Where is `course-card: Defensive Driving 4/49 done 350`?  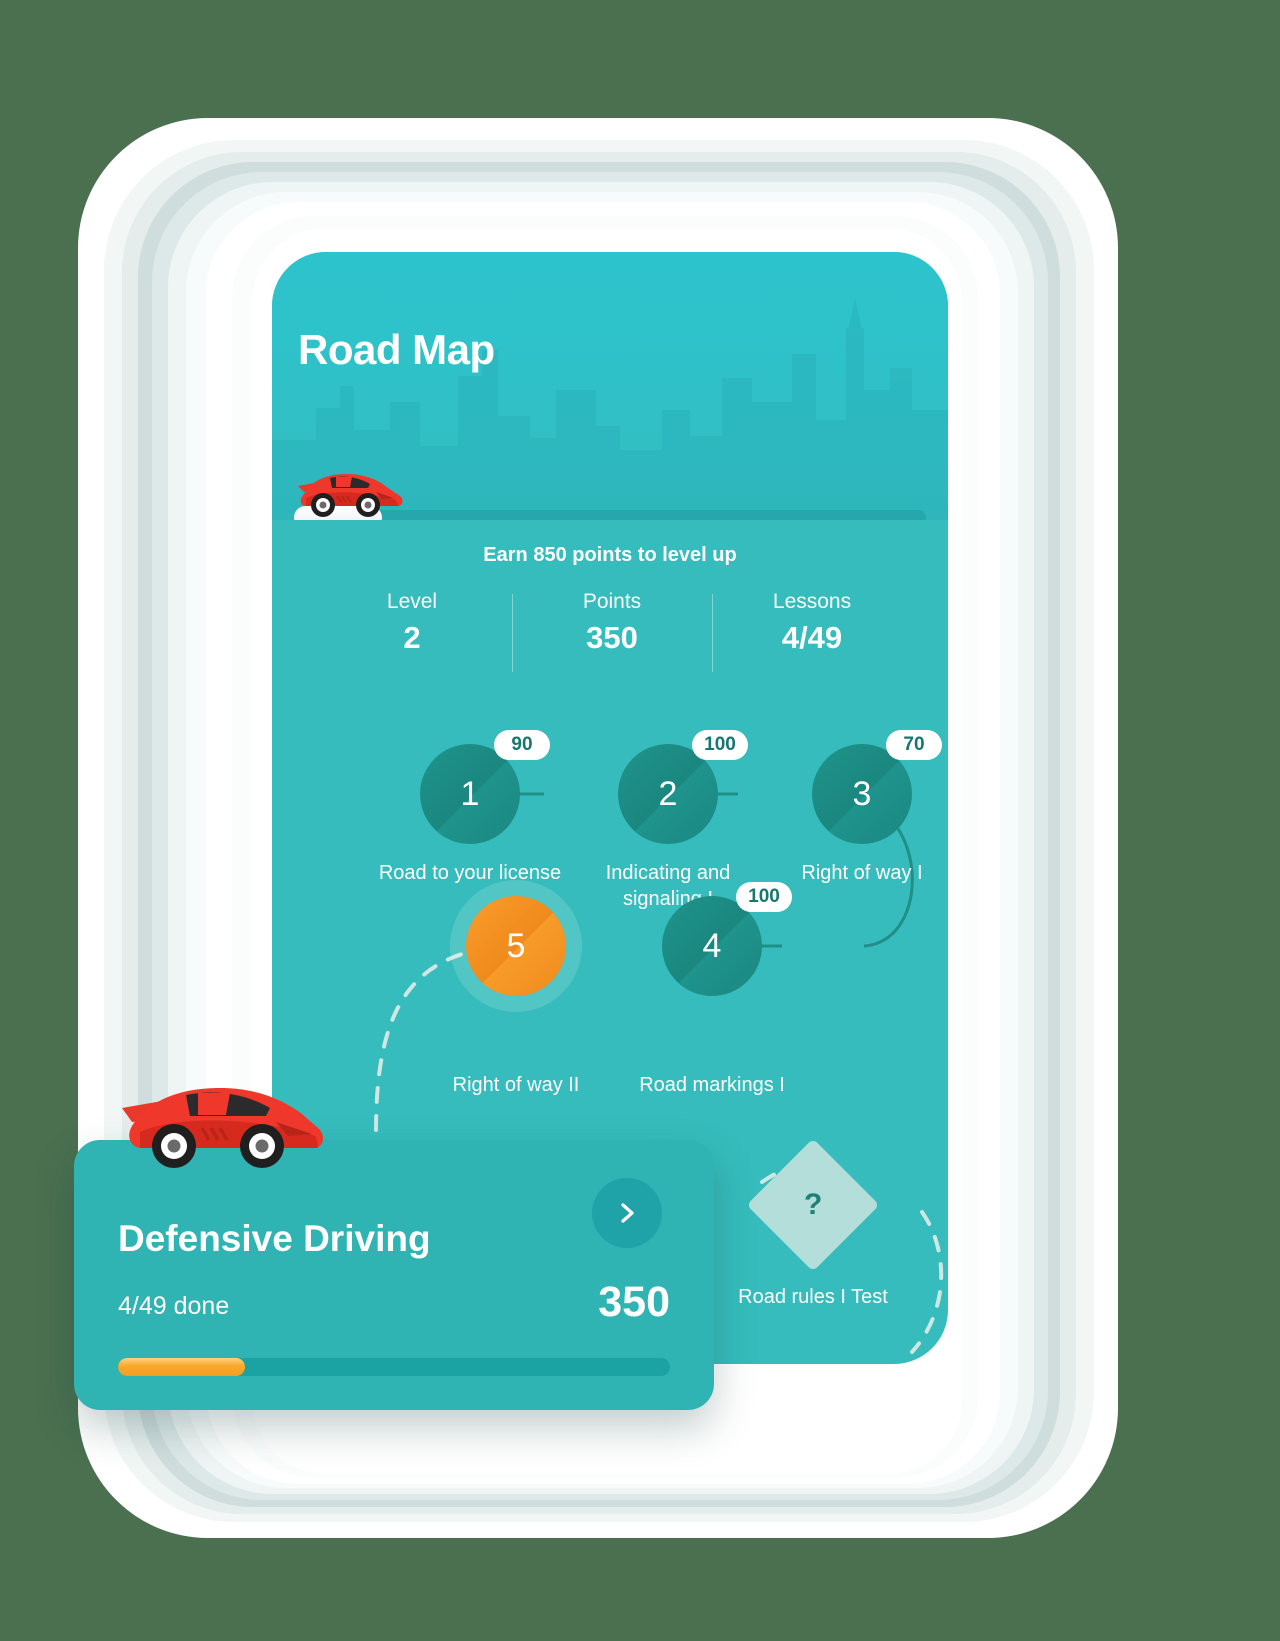 course-card: Defensive Driving 4/49 done 350 is located at coordinates (394, 1249).